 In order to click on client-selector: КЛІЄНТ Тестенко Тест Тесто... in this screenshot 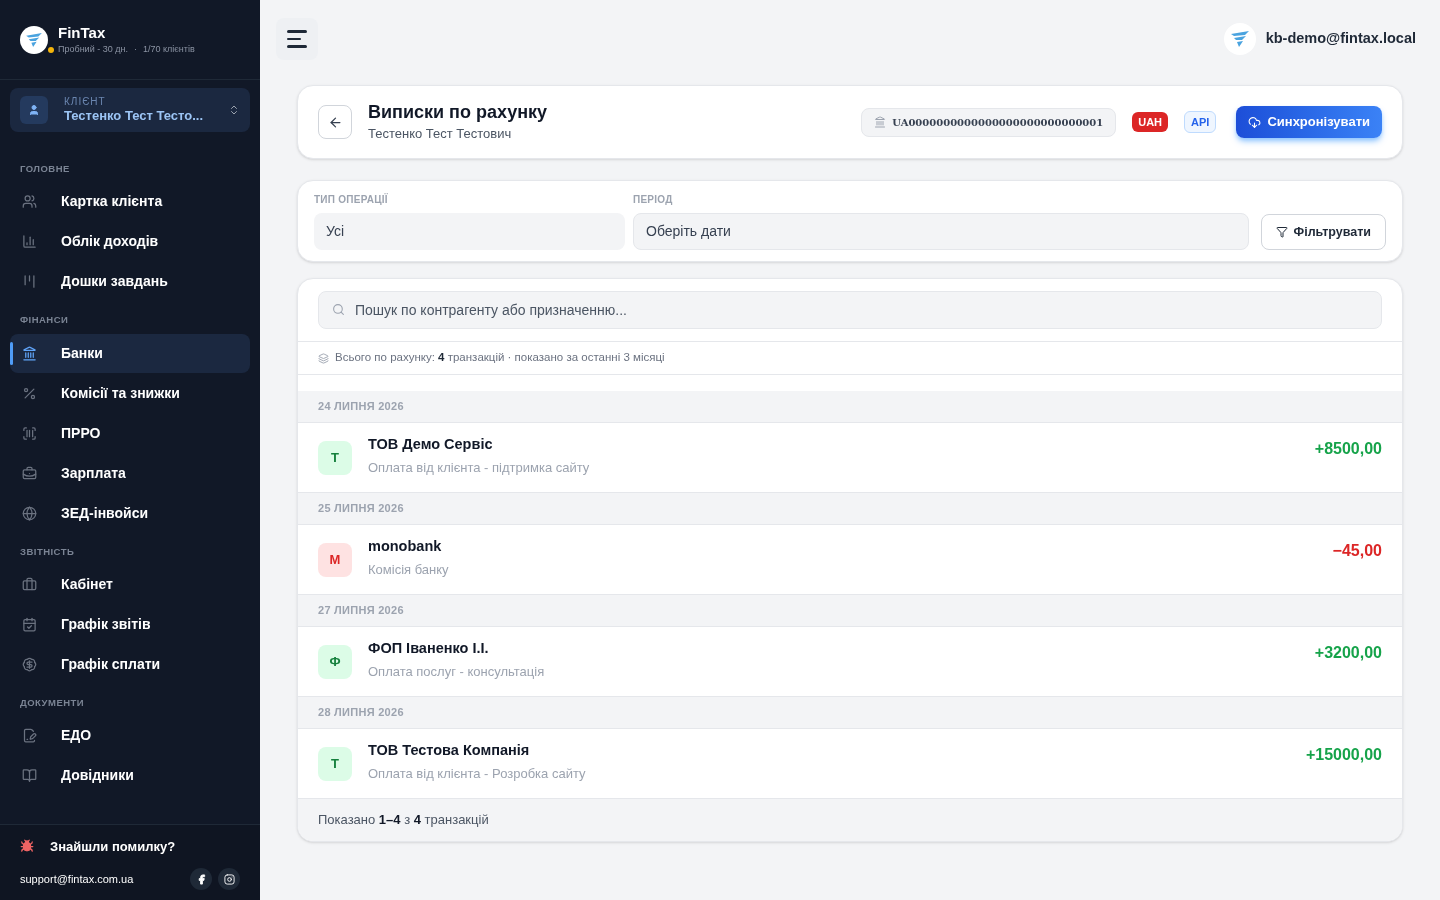, I will do `click(130, 110)`.